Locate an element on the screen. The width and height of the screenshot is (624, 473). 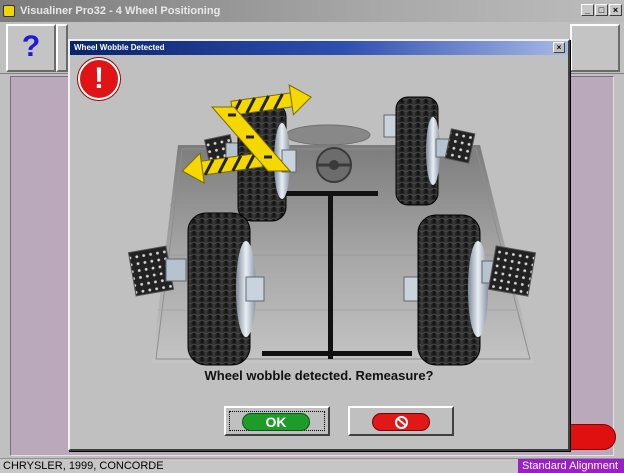
dialog-titlebar: Wheel Wobble Detected × is located at coordinates (319, 48).